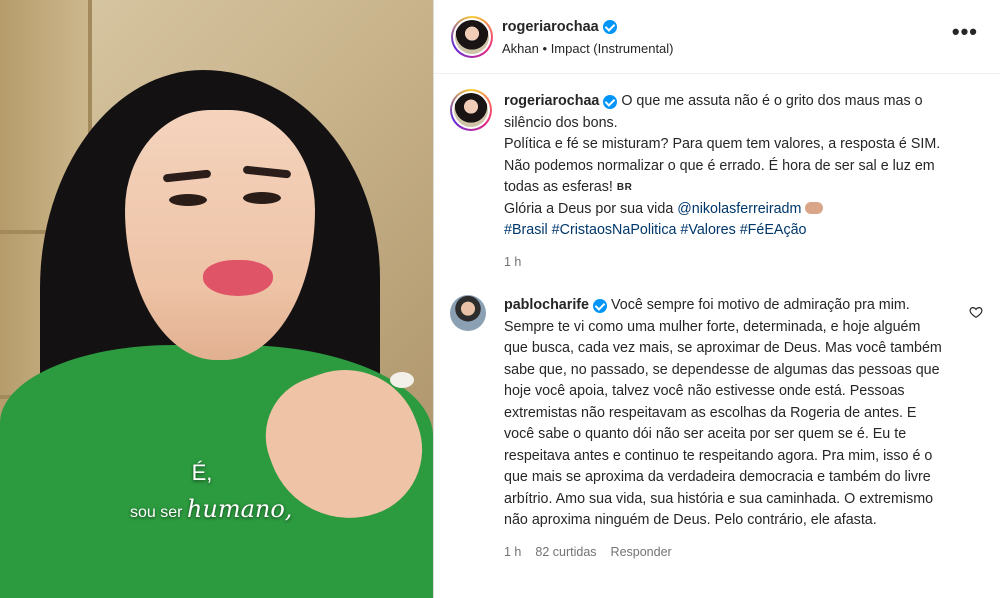  What do you see at coordinates (520, 48) in the screenshot?
I see `audio-artist: Akhan` at bounding box center [520, 48].